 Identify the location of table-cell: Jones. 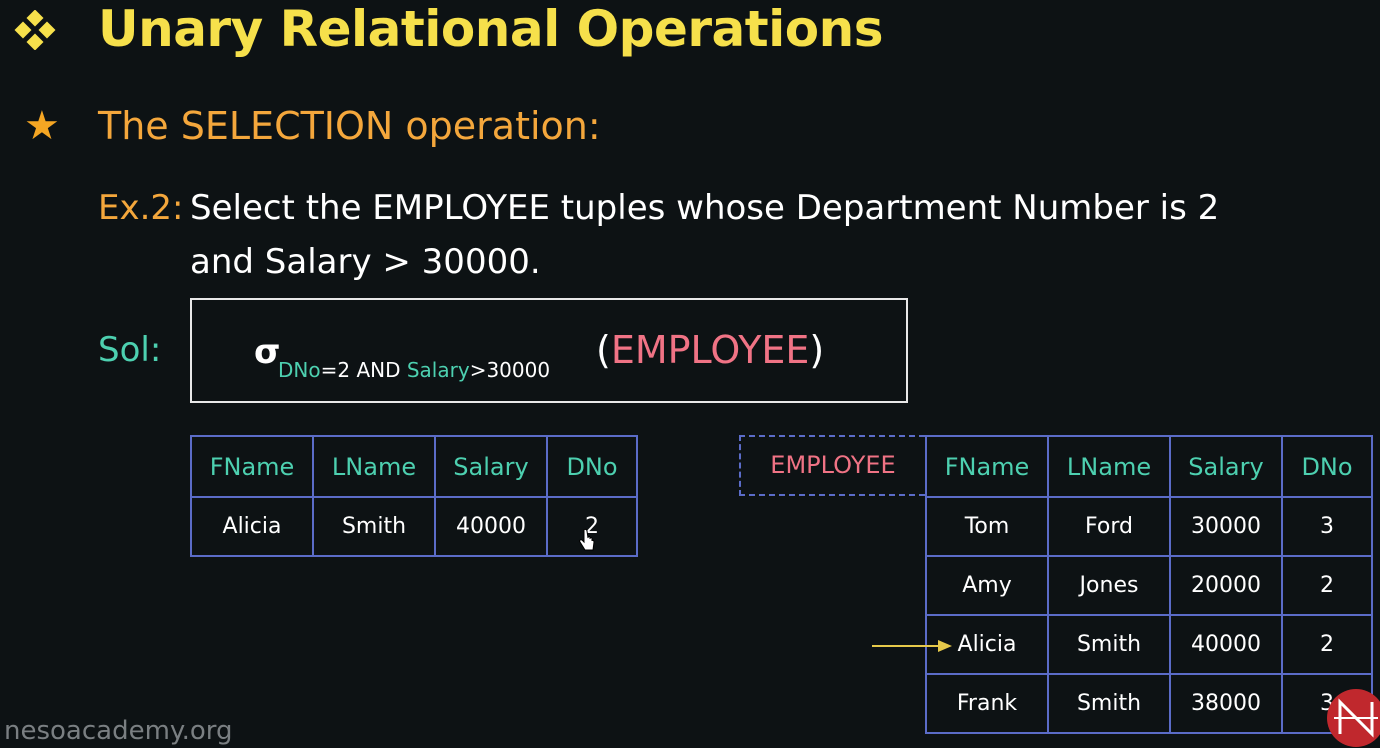
(1109, 585).